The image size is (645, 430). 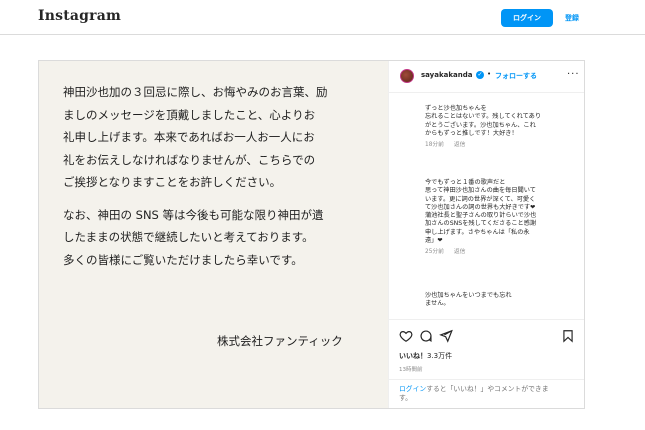 What do you see at coordinates (573, 74) in the screenshot?
I see `more-options-icon: ···` at bounding box center [573, 74].